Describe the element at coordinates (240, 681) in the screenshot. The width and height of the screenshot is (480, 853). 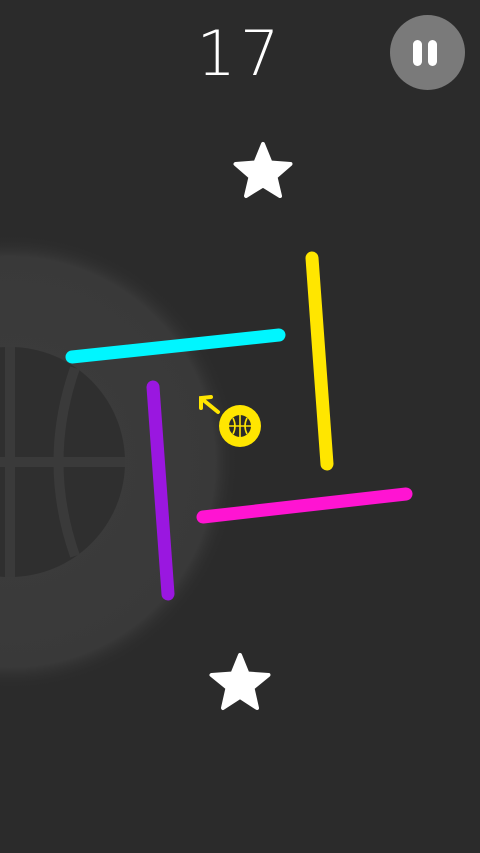
I see `bottom-star-icon` at that location.